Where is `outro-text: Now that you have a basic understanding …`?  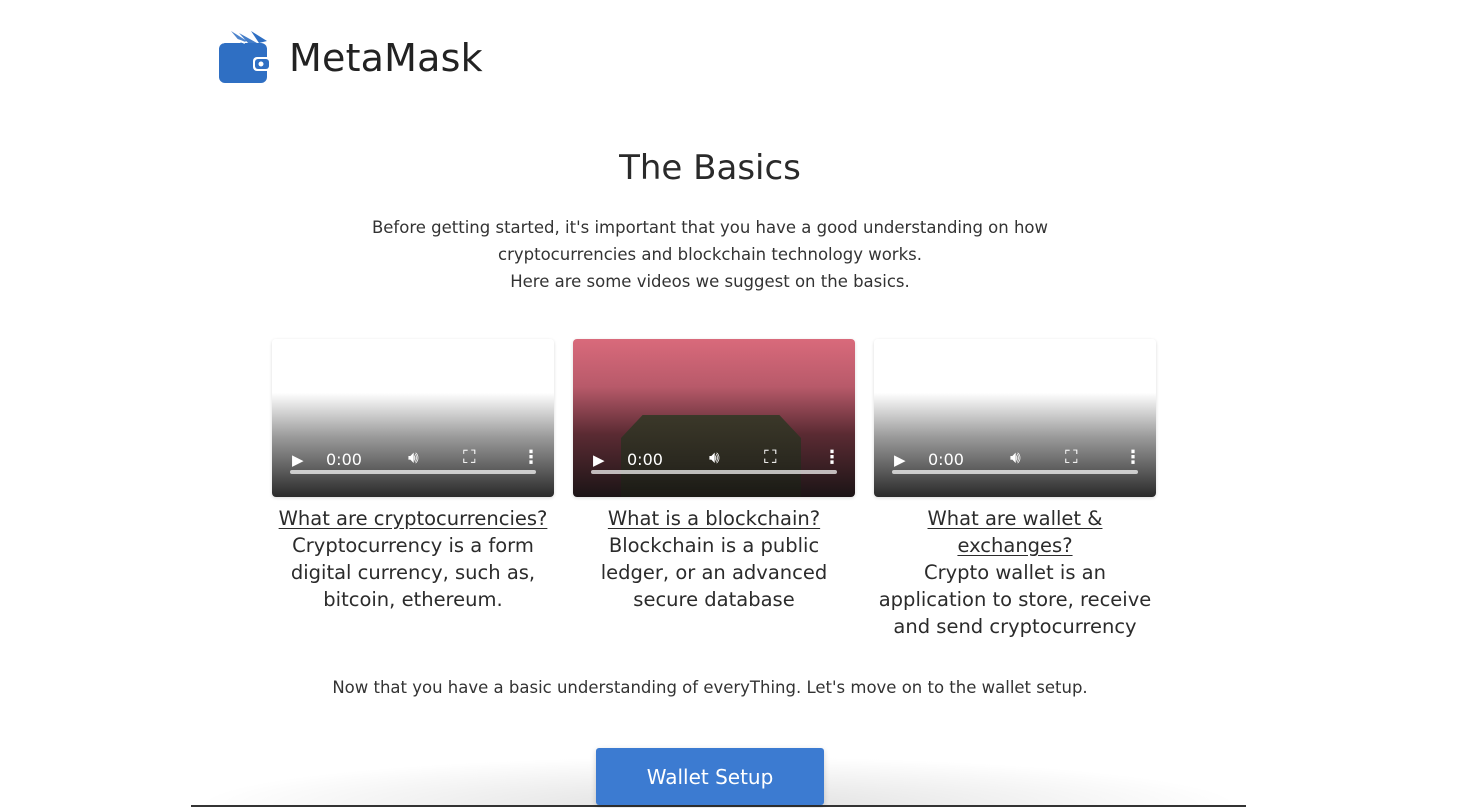 outro-text: Now that you have a basic understanding … is located at coordinates (710, 687).